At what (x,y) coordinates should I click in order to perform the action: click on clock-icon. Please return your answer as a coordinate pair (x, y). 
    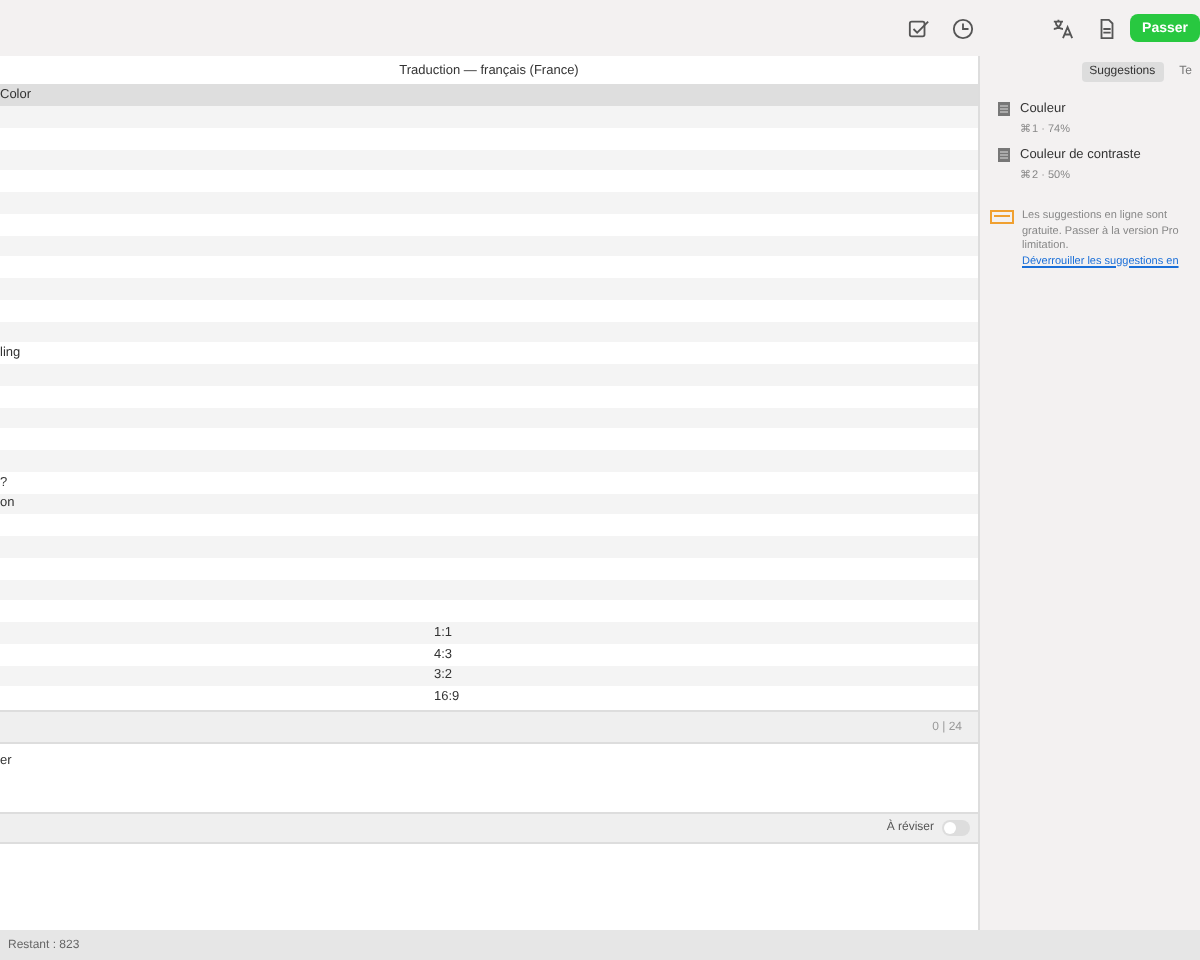
    Looking at the image, I should click on (963, 28).